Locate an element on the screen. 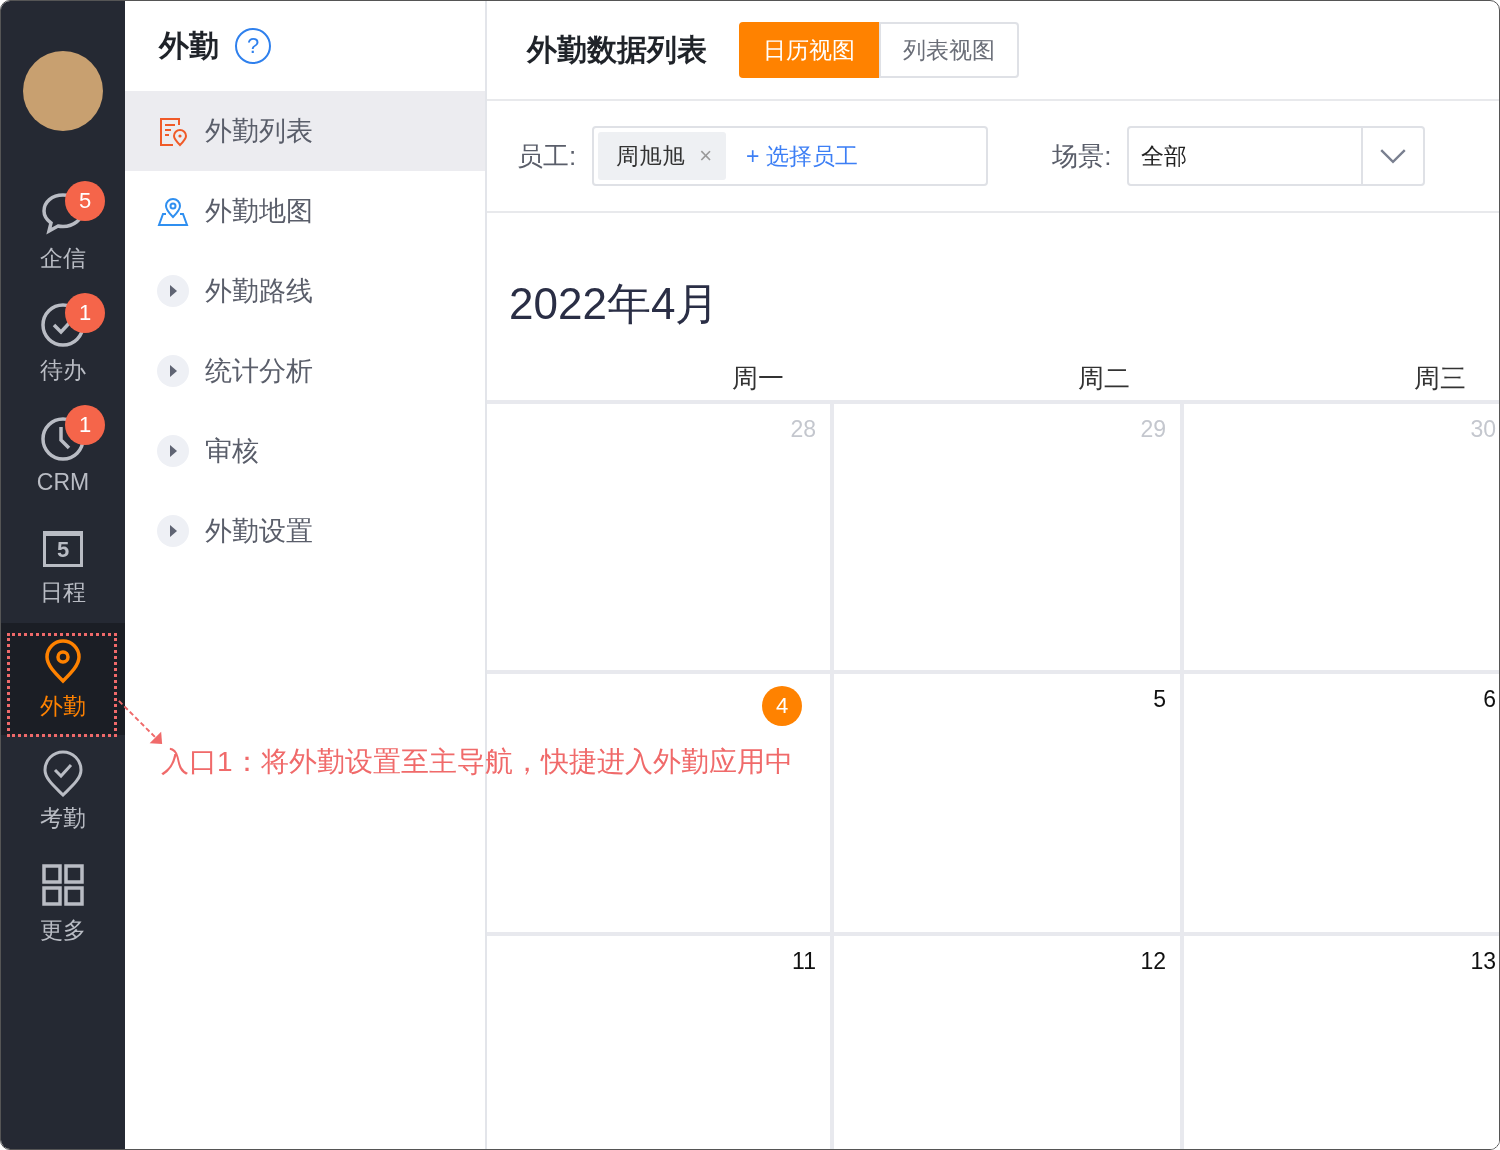 The image size is (1500, 1150). day-number: 13 is located at coordinates (1483, 961).